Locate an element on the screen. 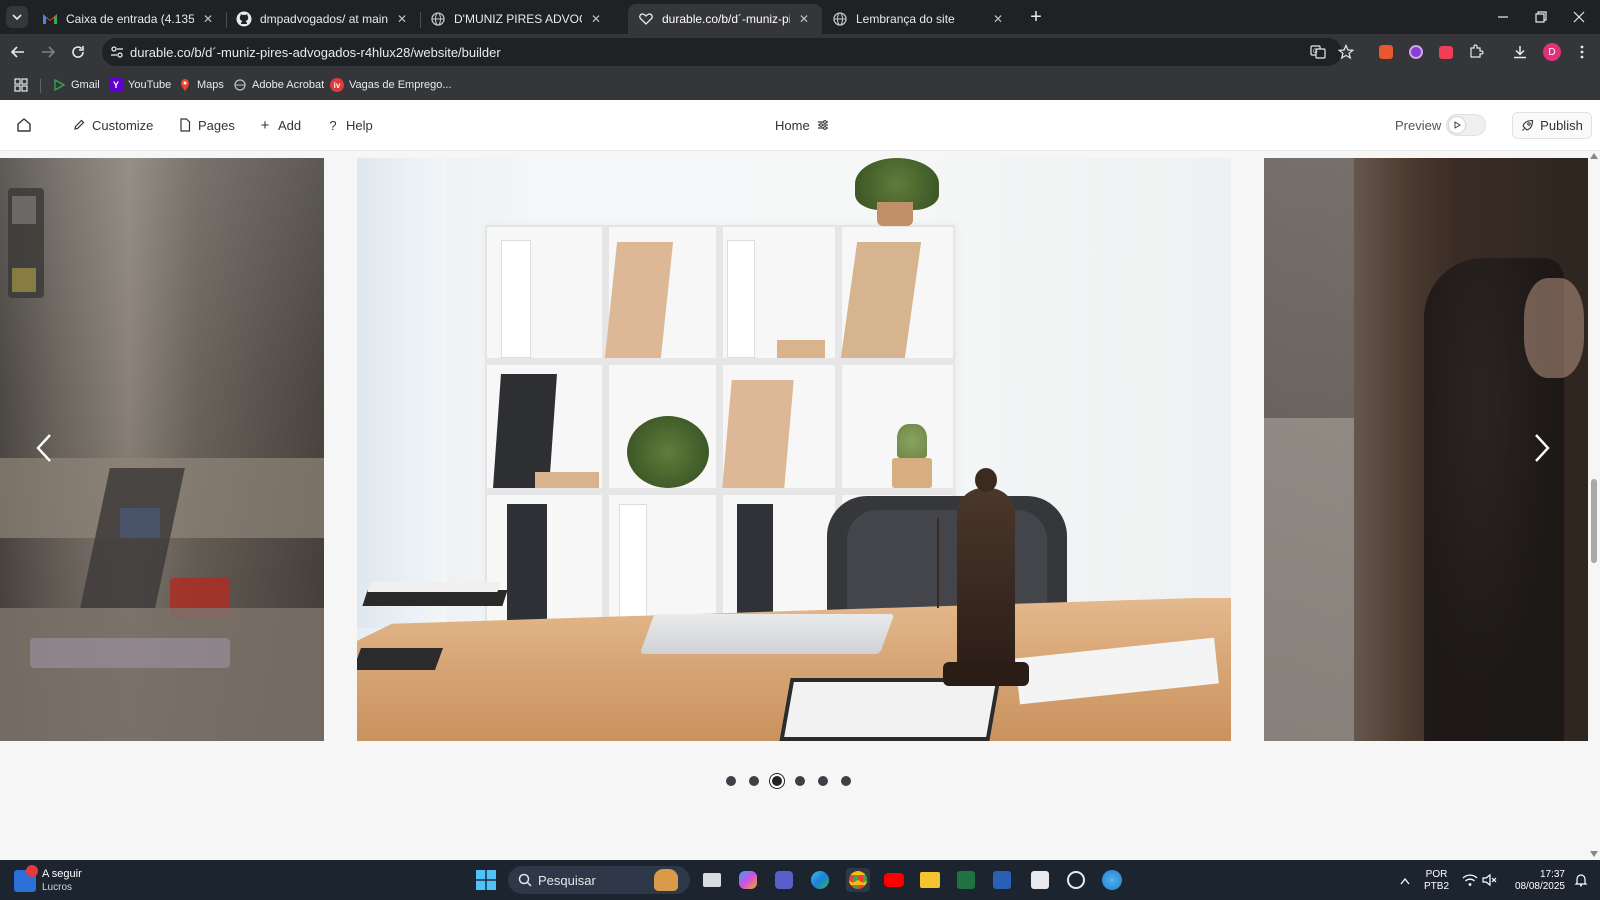  bookmark-youtube: Y YouTube is located at coordinates (140, 85).